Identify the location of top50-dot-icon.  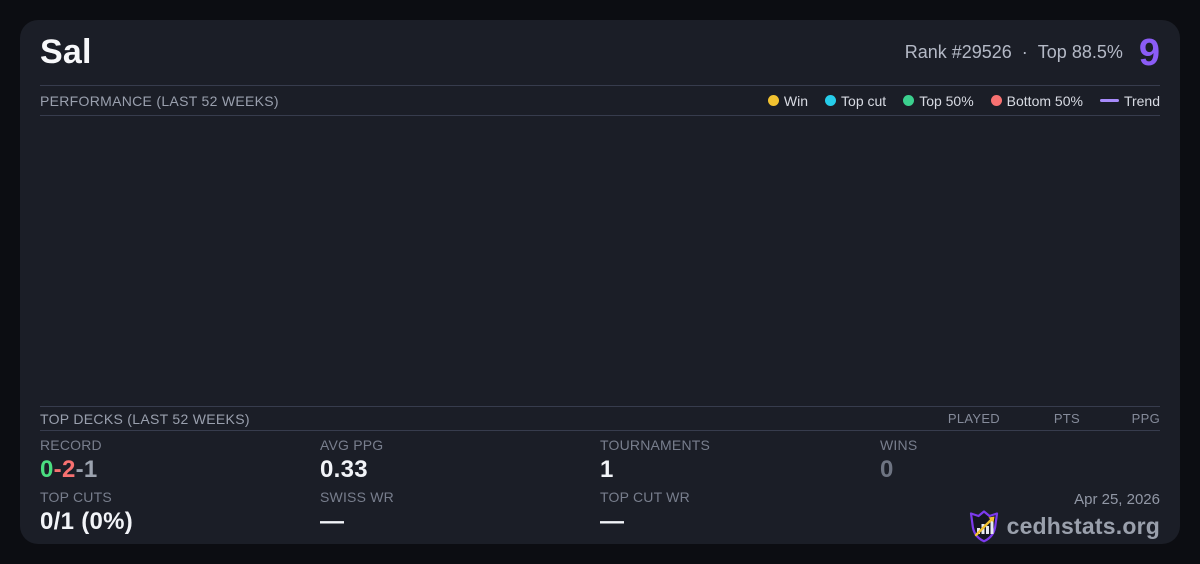
(909, 100).